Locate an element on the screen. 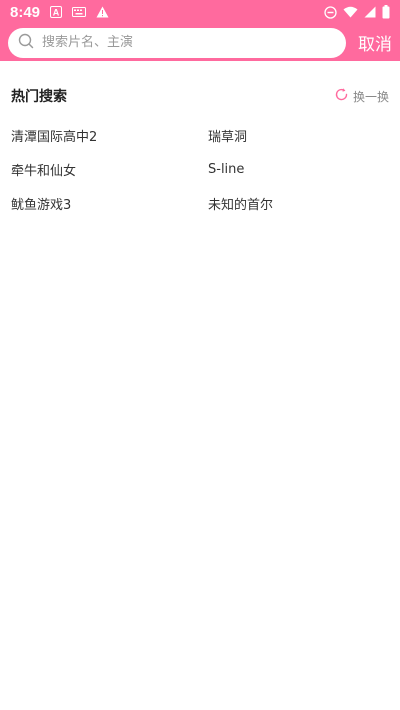  status-time: 8:49 is located at coordinates (25, 12).